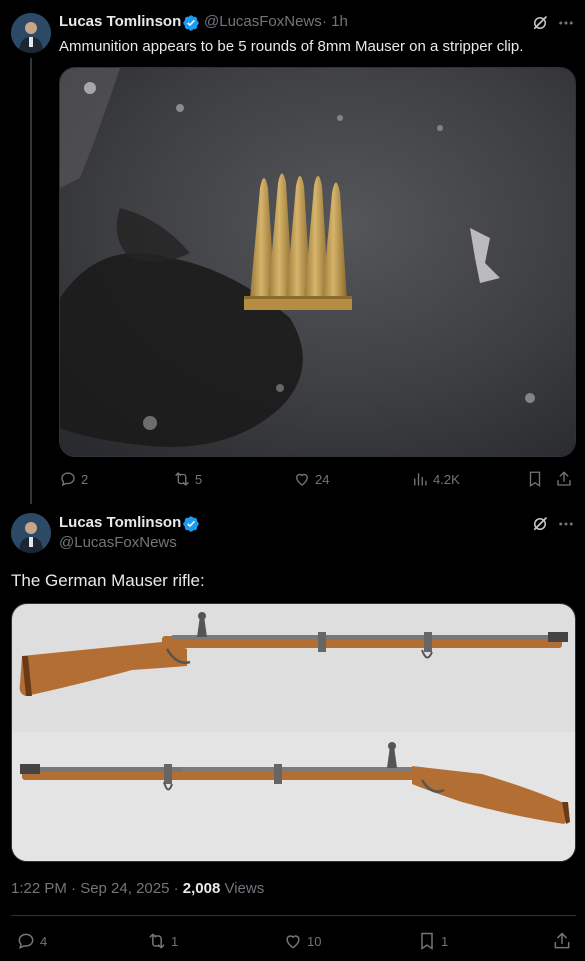 The image size is (585, 961). What do you see at coordinates (97, 888) in the screenshot?
I see `post-time: 1:22 PM · Sep 24, 2025 ·` at bounding box center [97, 888].